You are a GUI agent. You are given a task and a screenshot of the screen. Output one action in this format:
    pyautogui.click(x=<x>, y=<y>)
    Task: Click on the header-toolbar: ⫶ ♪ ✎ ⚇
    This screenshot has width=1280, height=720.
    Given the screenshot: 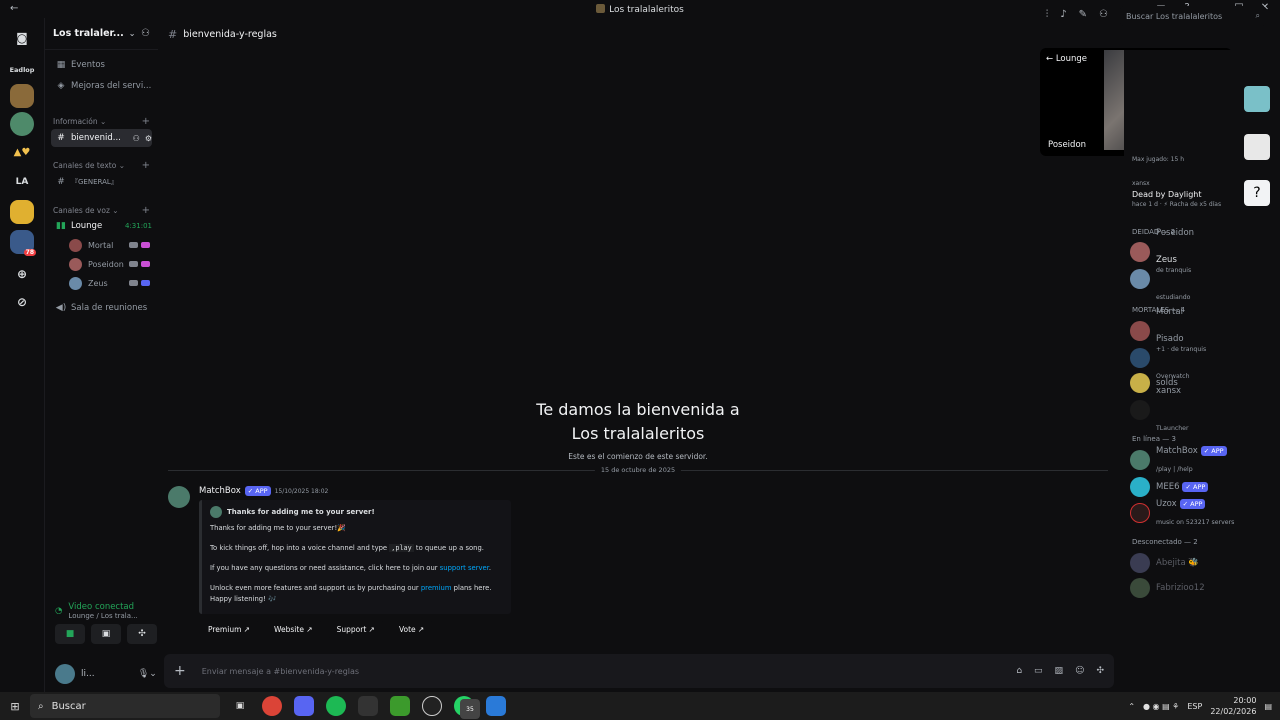 What is the action you would take?
    pyautogui.click(x=1077, y=14)
    